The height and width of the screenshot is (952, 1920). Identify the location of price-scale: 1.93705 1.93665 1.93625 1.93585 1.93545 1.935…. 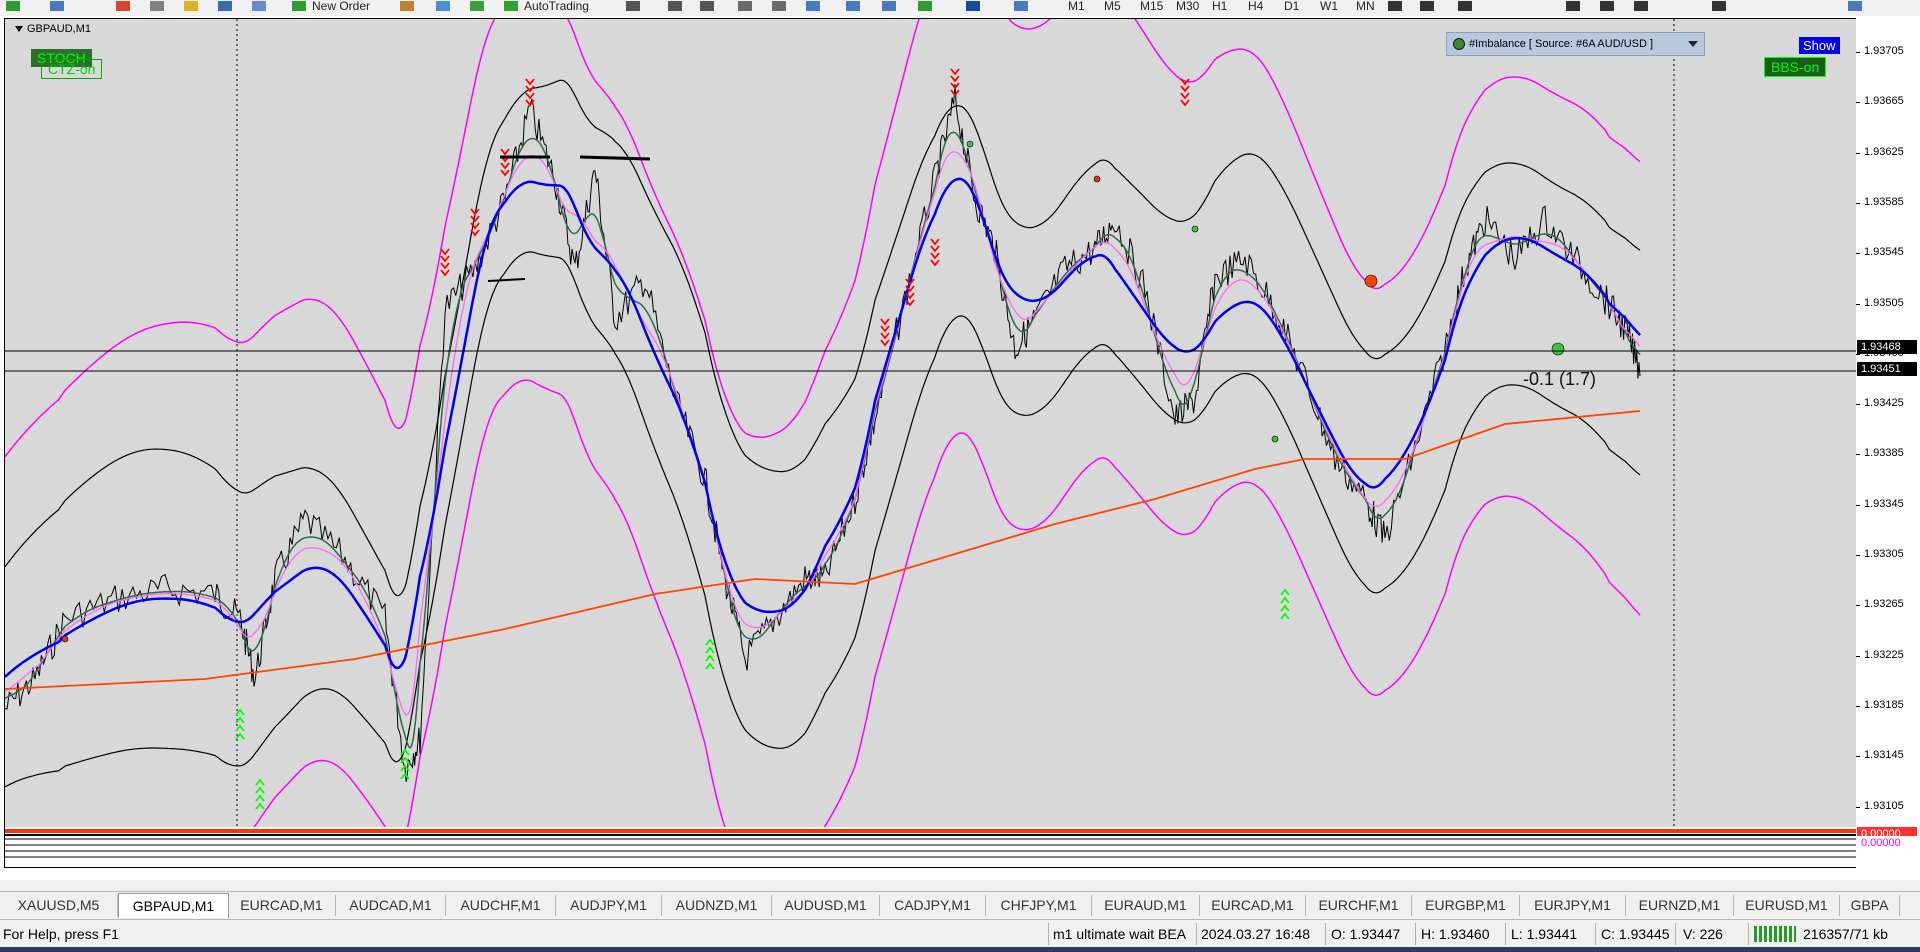
(1888, 448).